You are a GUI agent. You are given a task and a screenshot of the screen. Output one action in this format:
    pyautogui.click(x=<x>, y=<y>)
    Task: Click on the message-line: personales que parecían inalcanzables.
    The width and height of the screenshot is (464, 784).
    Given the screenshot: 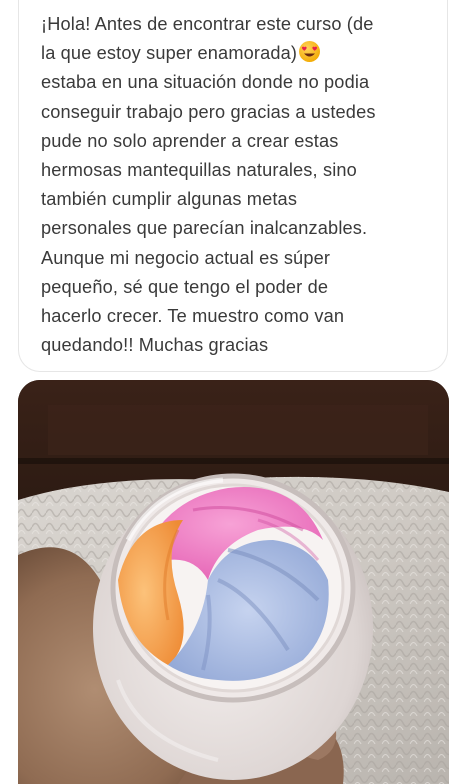 What is the action you would take?
    pyautogui.click(x=204, y=228)
    